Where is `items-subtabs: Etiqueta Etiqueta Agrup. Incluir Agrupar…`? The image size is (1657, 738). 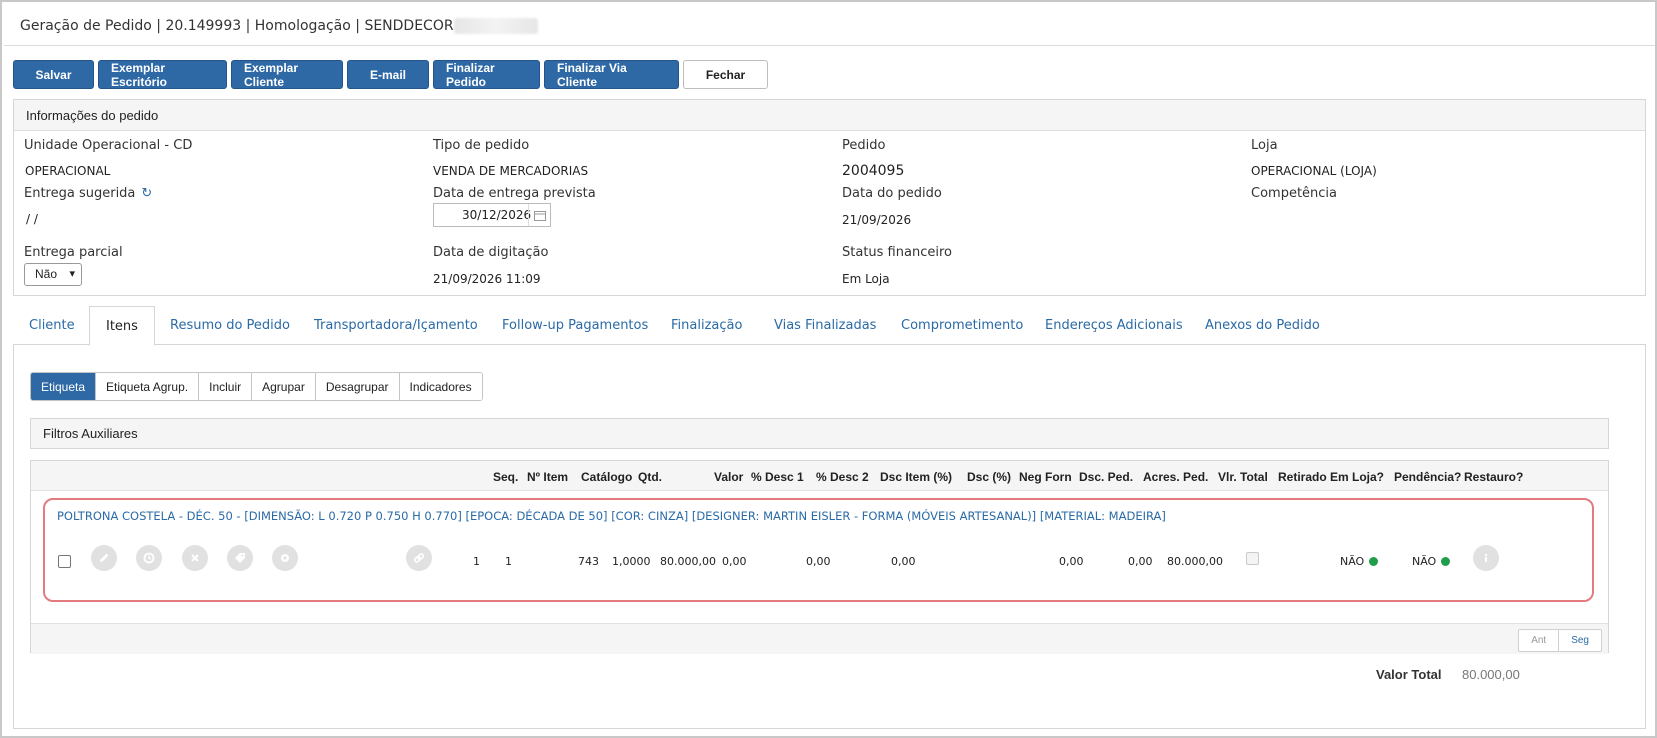 items-subtabs: Etiqueta Etiqueta Agrup. Incluir Agrupar… is located at coordinates (256, 386).